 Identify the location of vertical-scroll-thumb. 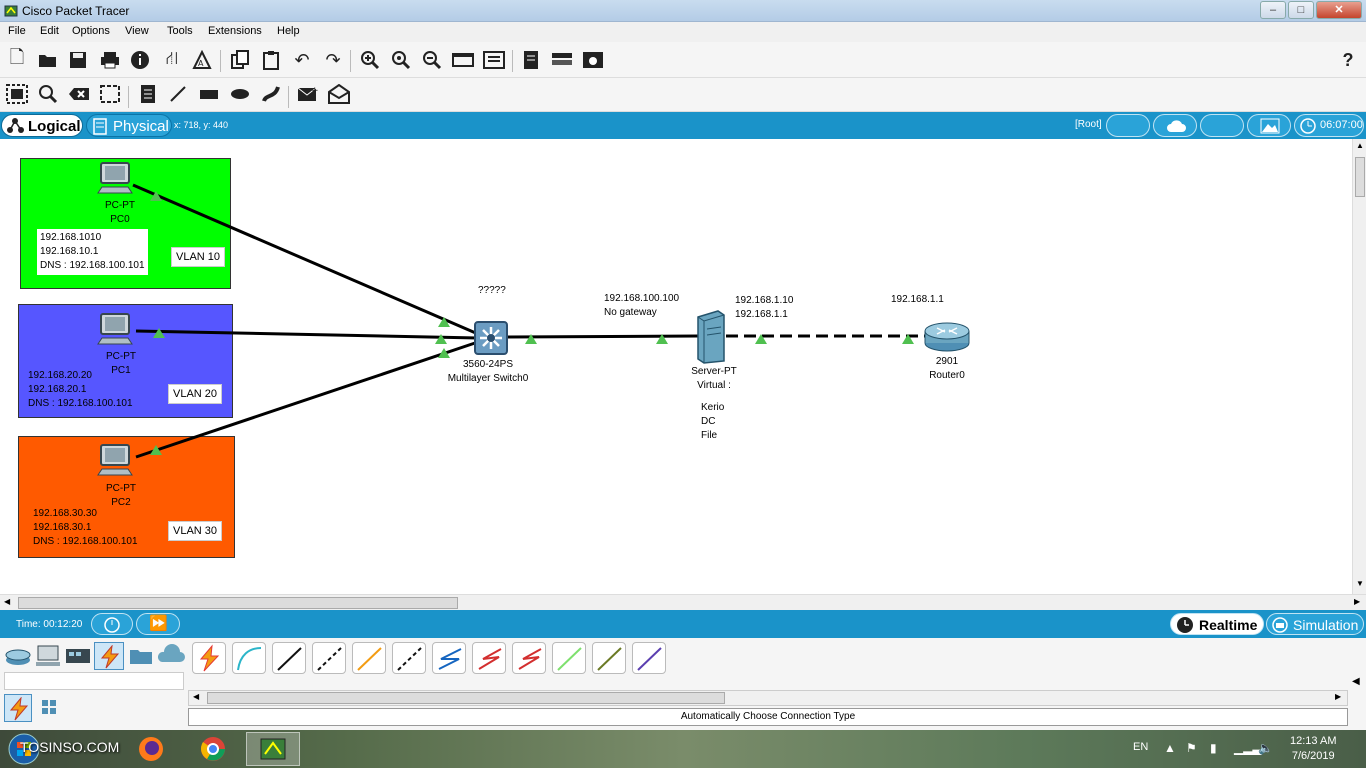
(1360, 177).